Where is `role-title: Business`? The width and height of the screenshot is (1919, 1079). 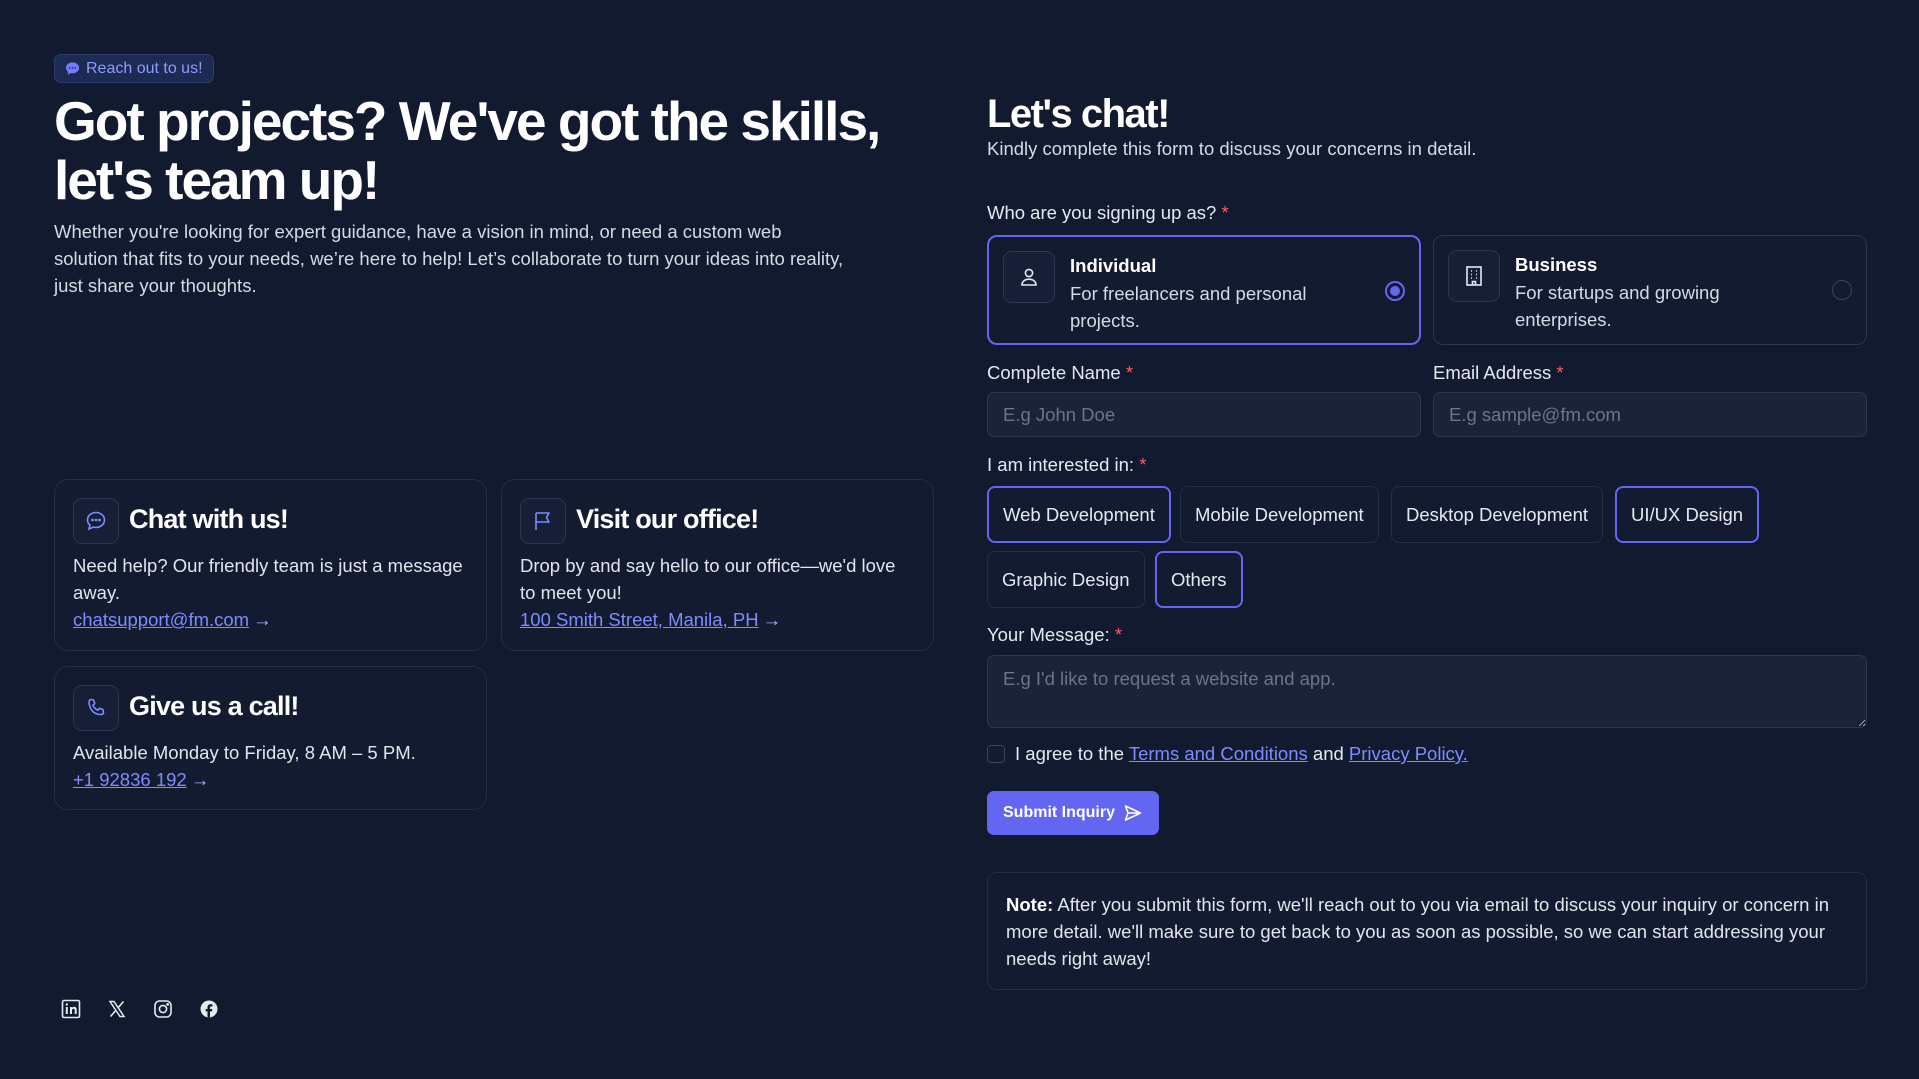 role-title: Business is located at coordinates (1556, 264).